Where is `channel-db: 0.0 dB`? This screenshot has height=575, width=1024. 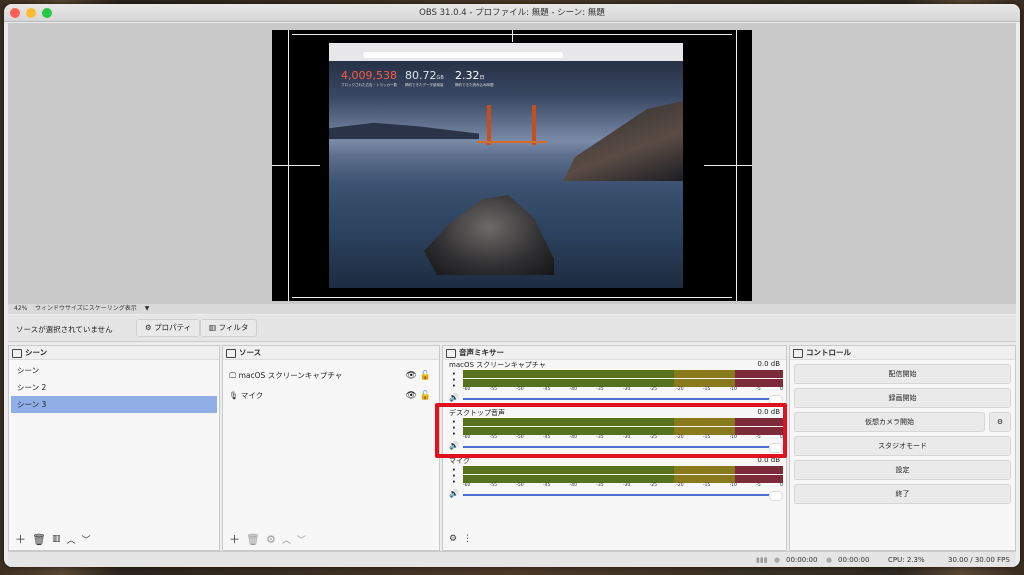
channel-db: 0.0 dB is located at coordinates (768, 364).